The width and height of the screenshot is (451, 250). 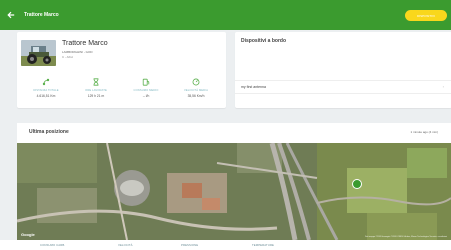 I want to click on devices-card: Dispositivi a bordo my first antenna ›, so click(x=343, y=70).